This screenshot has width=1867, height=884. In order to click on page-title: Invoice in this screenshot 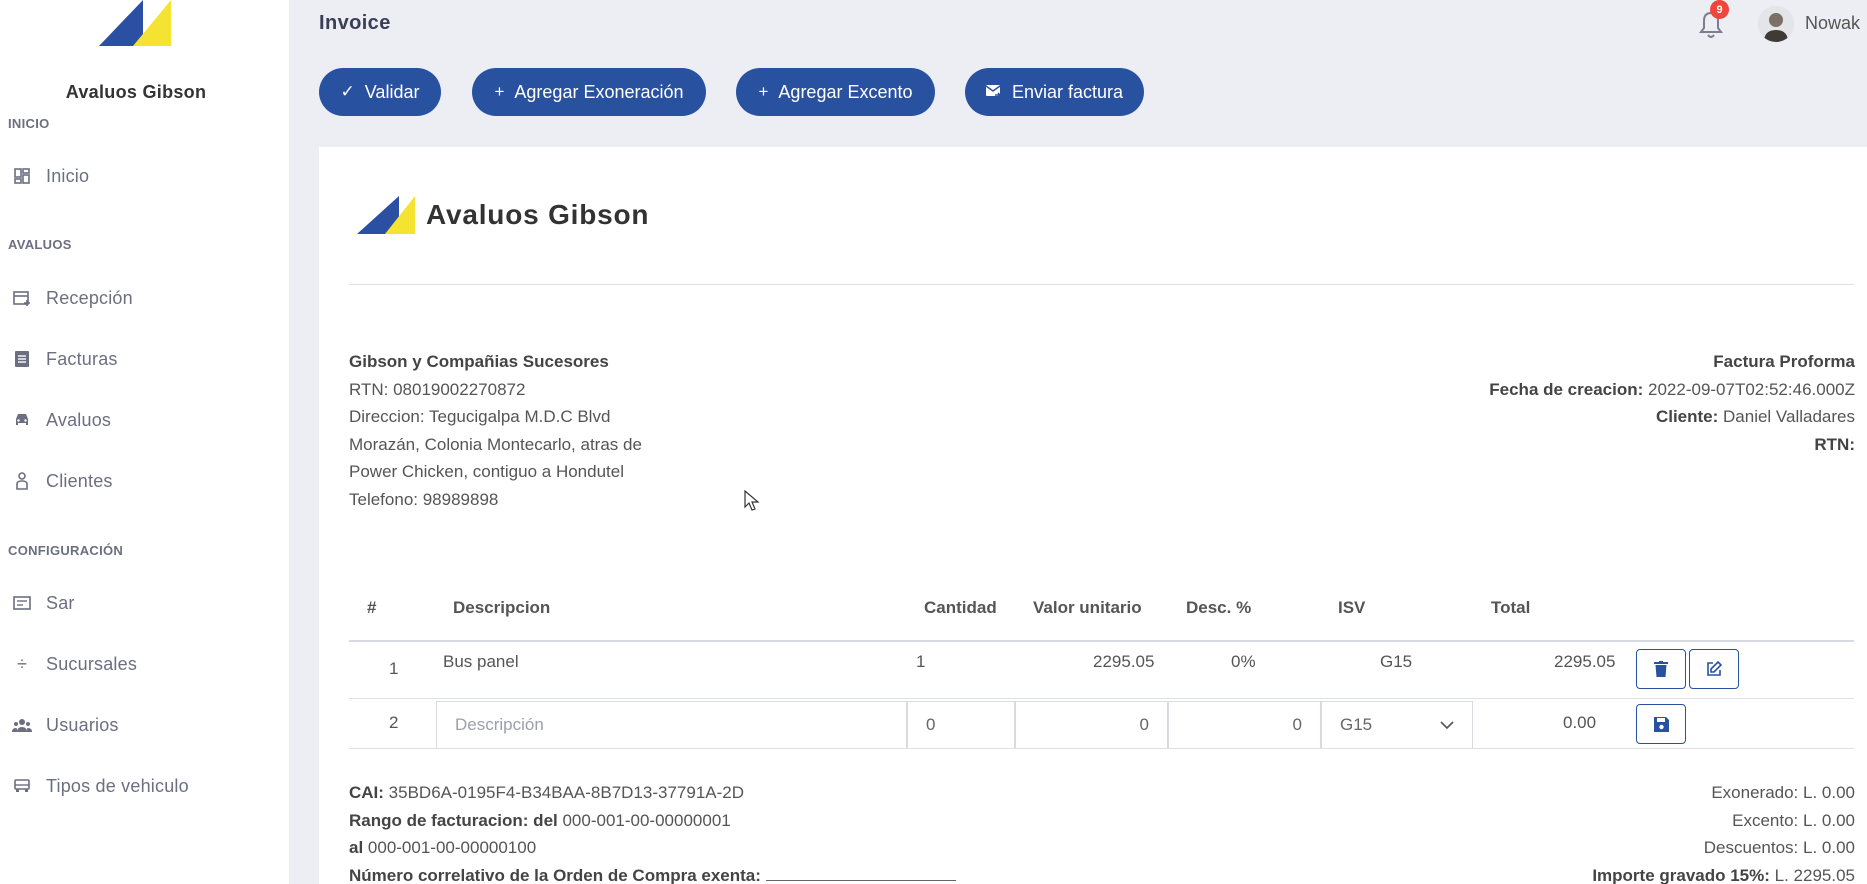, I will do `click(355, 23)`.